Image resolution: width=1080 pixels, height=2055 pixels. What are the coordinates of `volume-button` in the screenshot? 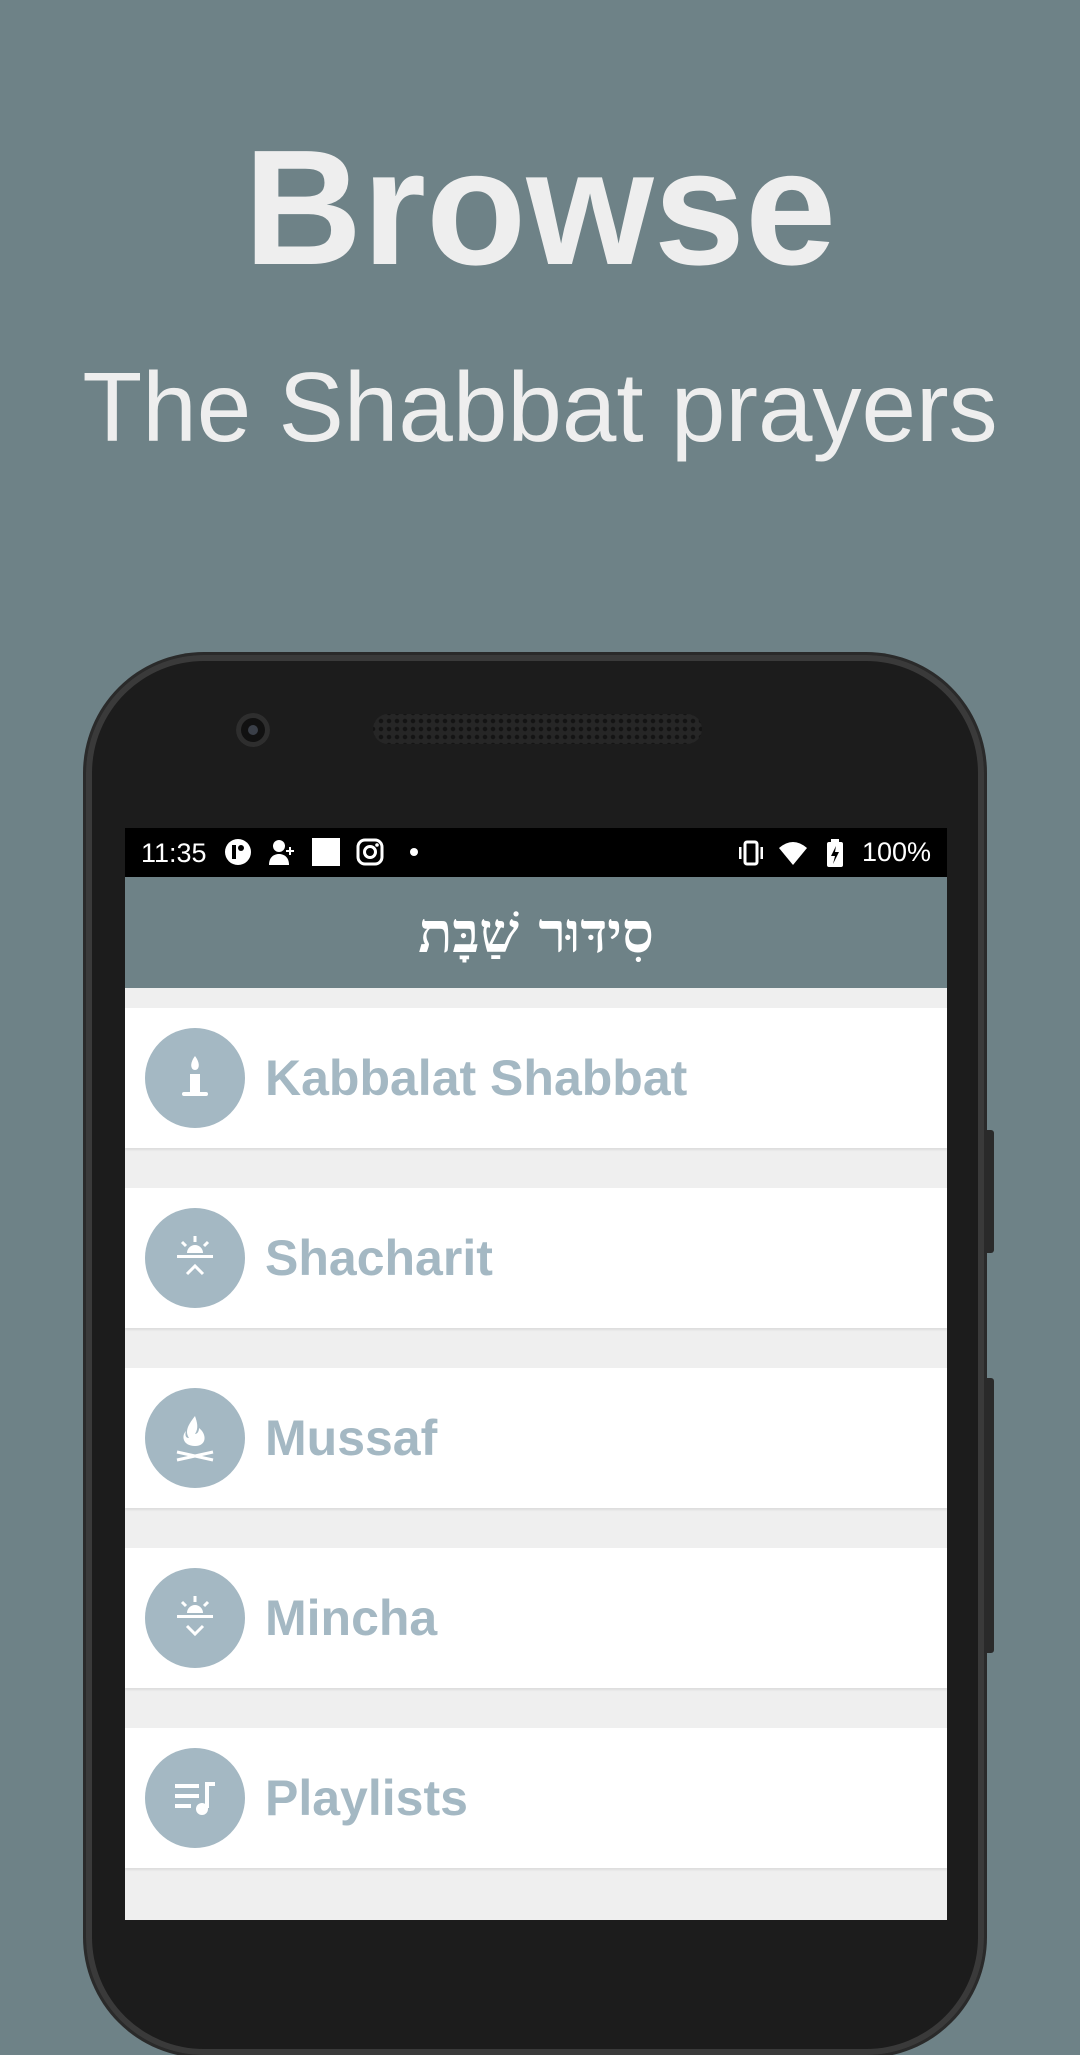 It's located at (989, 1191).